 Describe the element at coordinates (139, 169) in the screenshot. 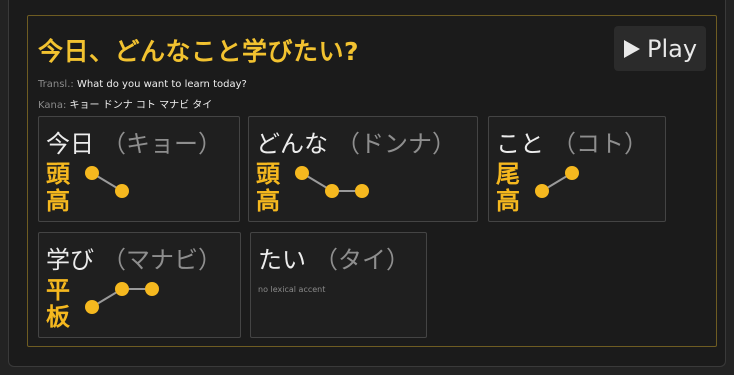

I see `word-card: 今日 （キョー） 頭高` at that location.